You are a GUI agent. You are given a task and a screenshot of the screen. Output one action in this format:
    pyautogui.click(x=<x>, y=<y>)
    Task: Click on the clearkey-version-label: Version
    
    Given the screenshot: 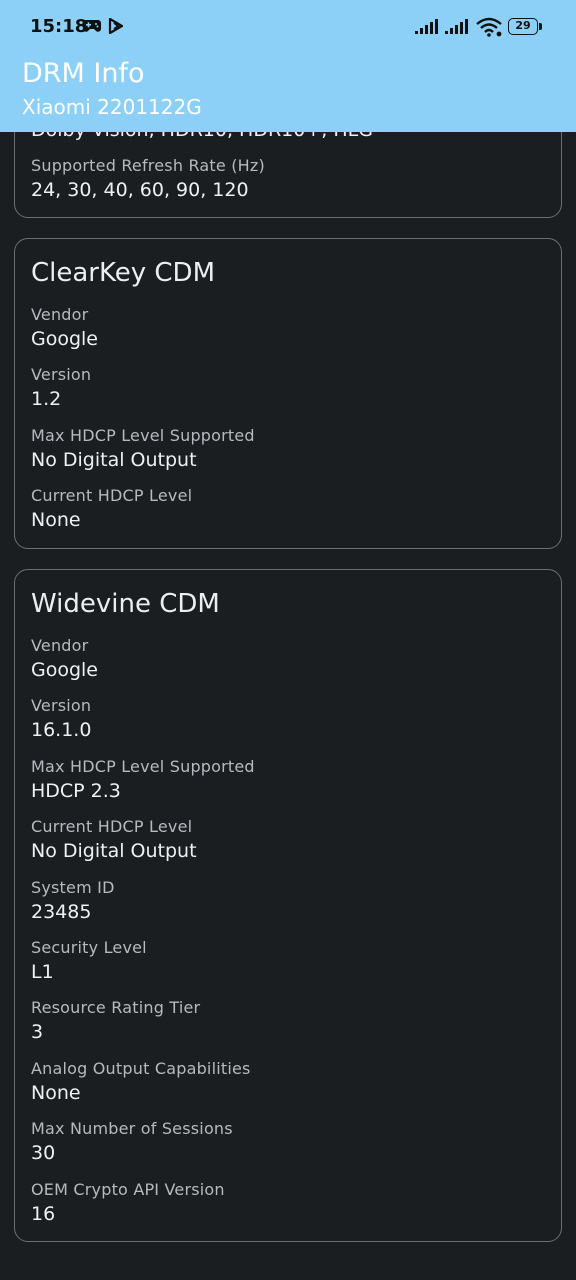 What is the action you would take?
    pyautogui.click(x=61, y=374)
    